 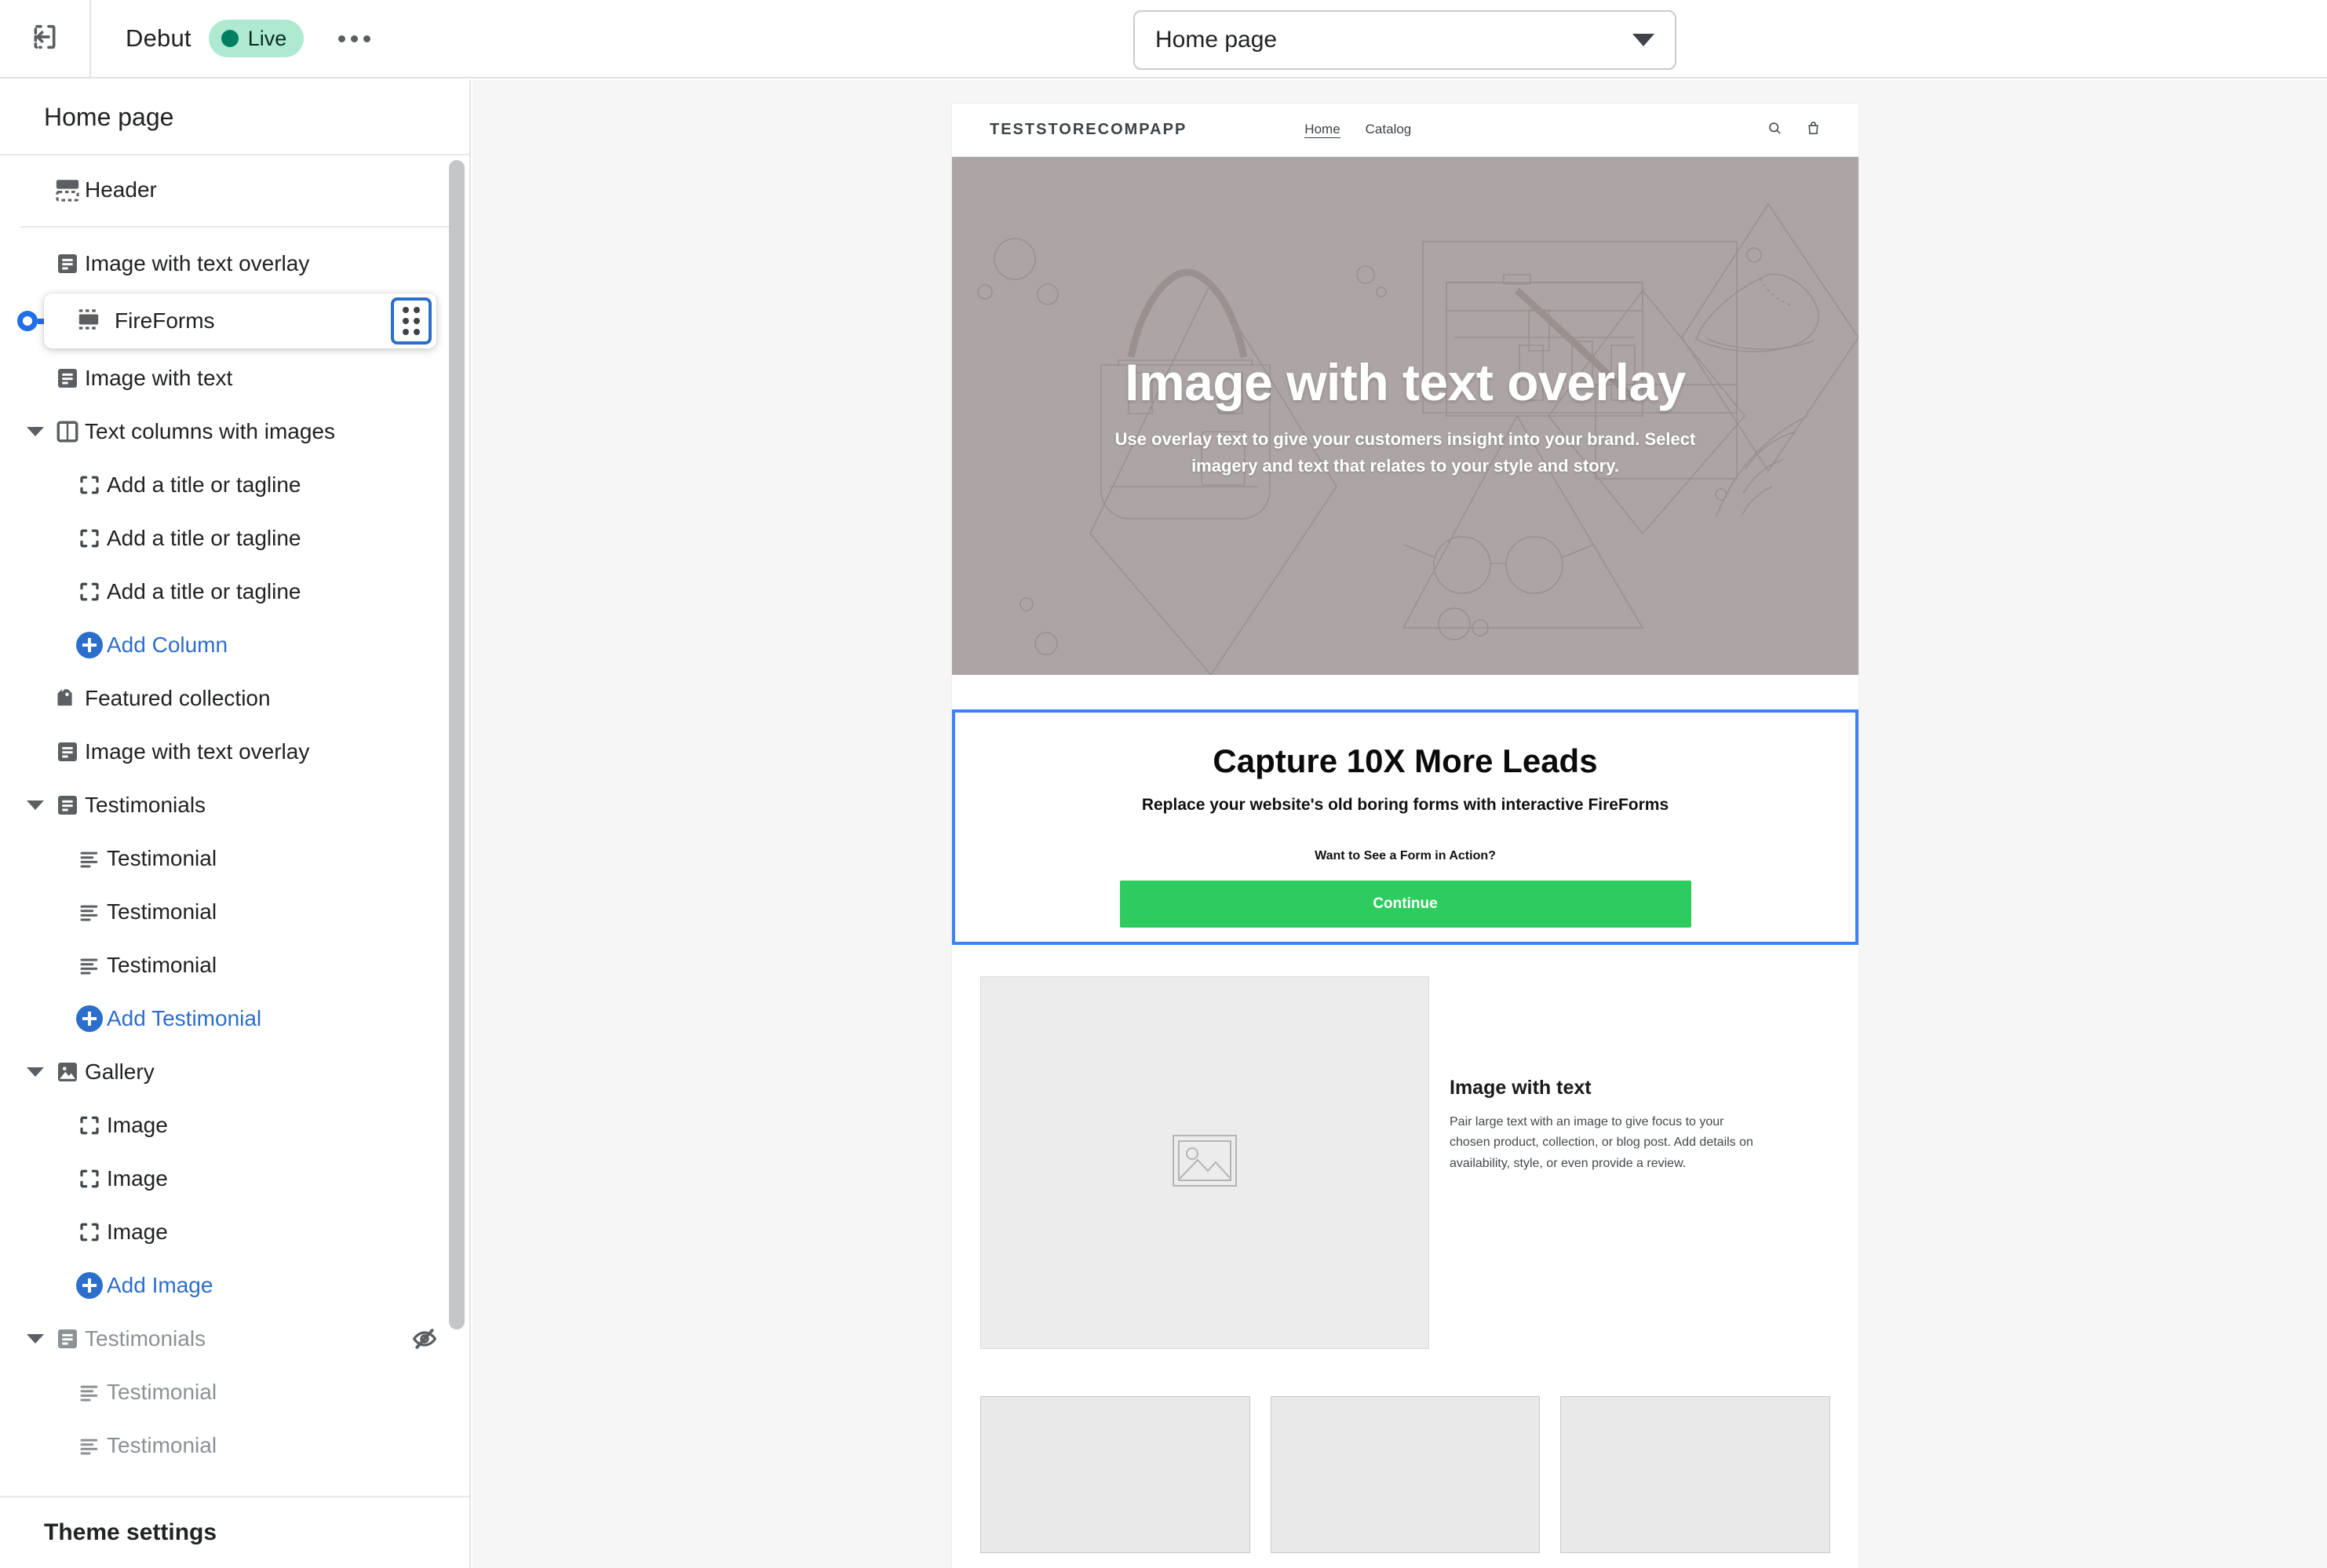 I want to click on sidebar-item-testimonial-2: Testimonial, so click(x=234, y=912).